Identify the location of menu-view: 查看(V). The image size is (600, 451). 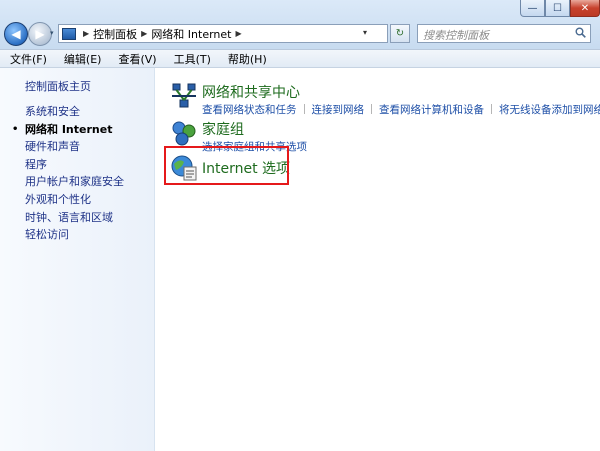
(135, 59).